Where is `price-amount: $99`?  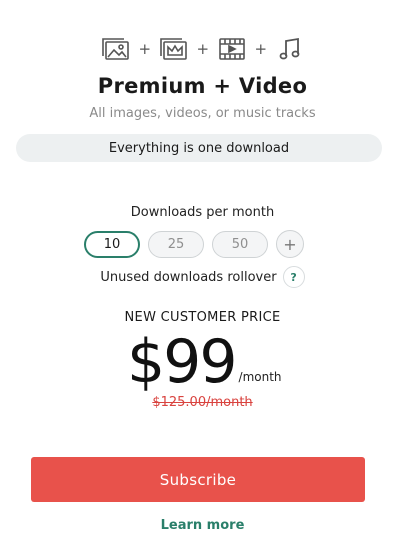
price-amount: $99 is located at coordinates (182, 362).